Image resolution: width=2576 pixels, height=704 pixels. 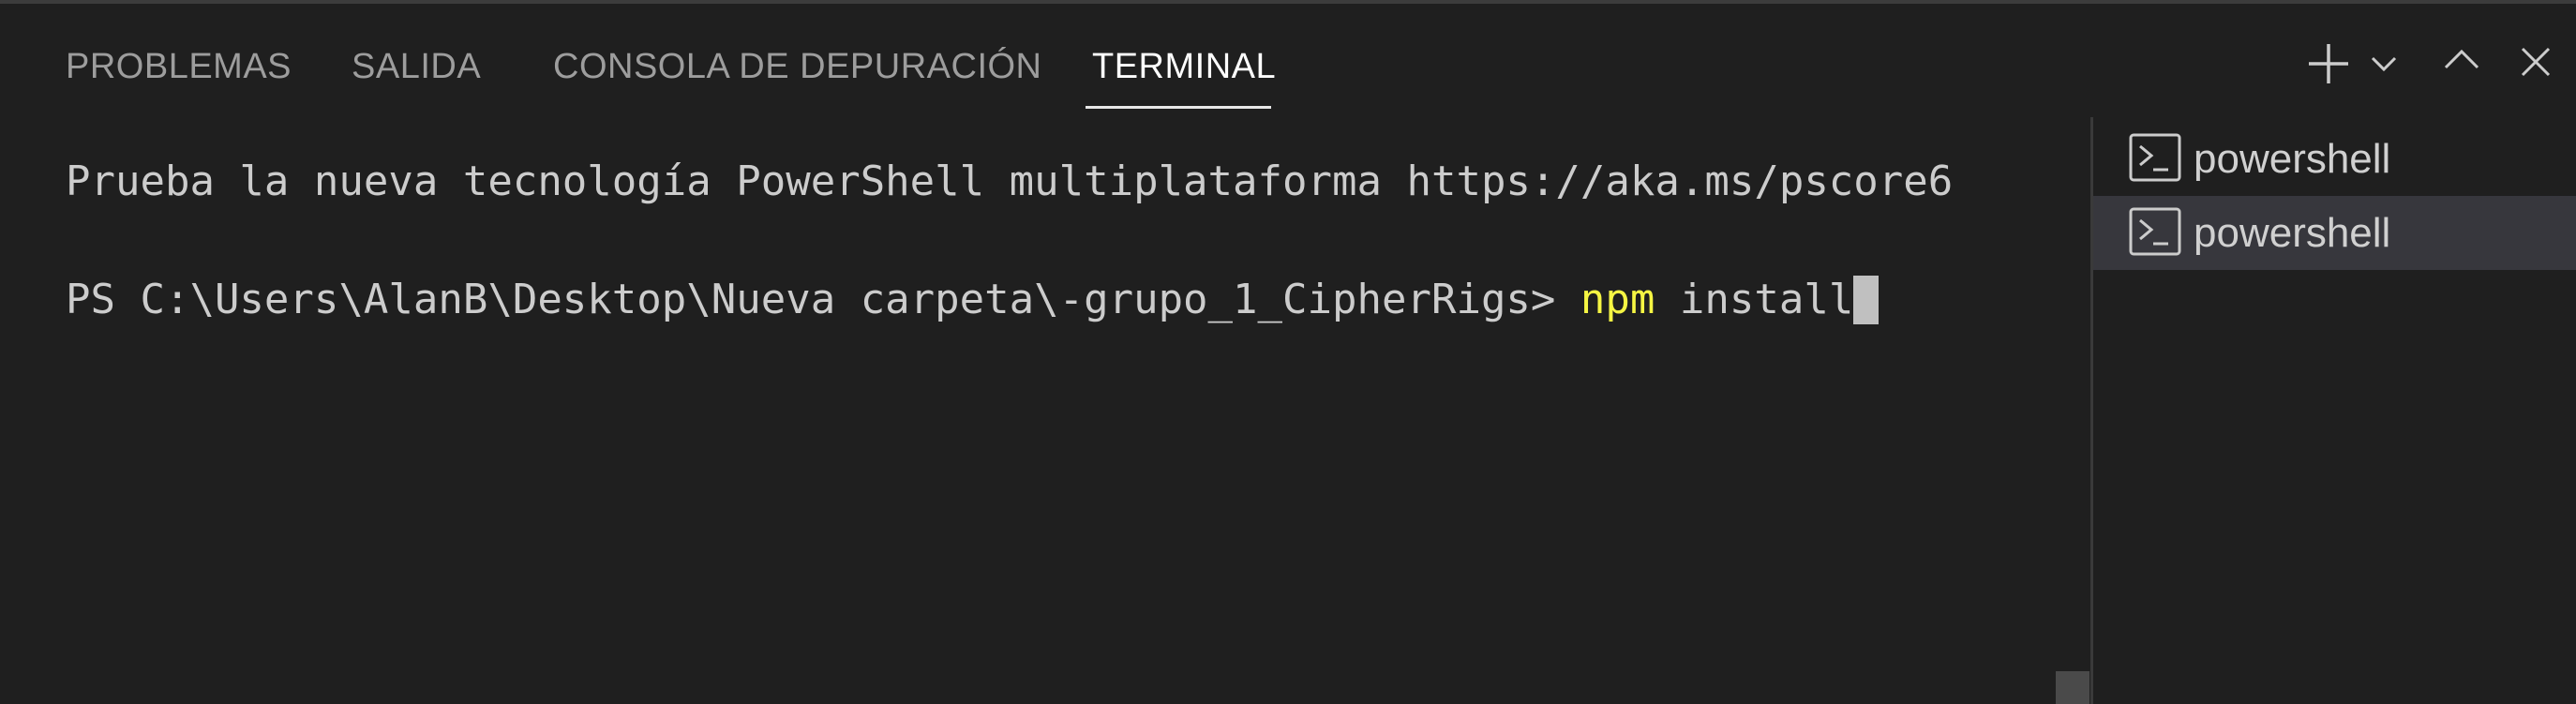 I want to click on tab-terminal: TERMINAL, so click(x=1184, y=66).